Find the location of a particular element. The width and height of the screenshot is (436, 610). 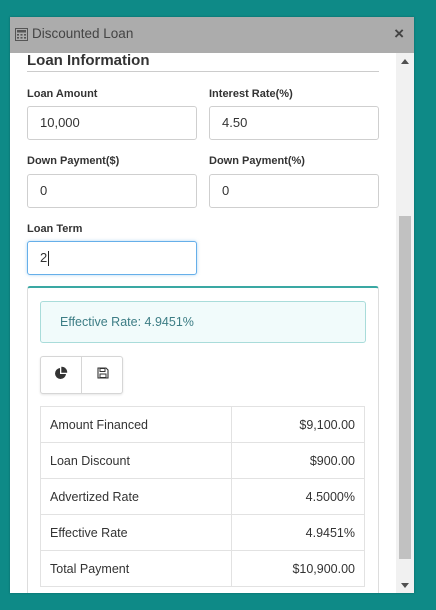

section-divider is located at coordinates (203, 71).